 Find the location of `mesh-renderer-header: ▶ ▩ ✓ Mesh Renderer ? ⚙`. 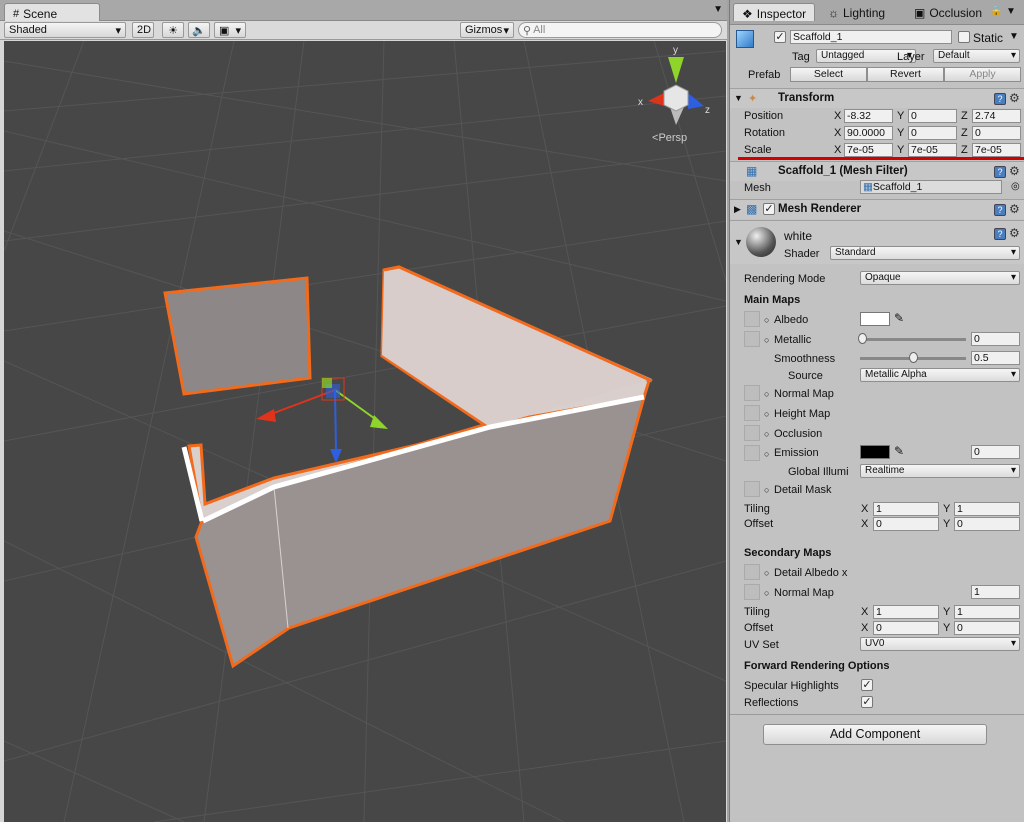

mesh-renderer-header: ▶ ▩ ✓ Mesh Renderer ? ⚙ is located at coordinates (877, 209).